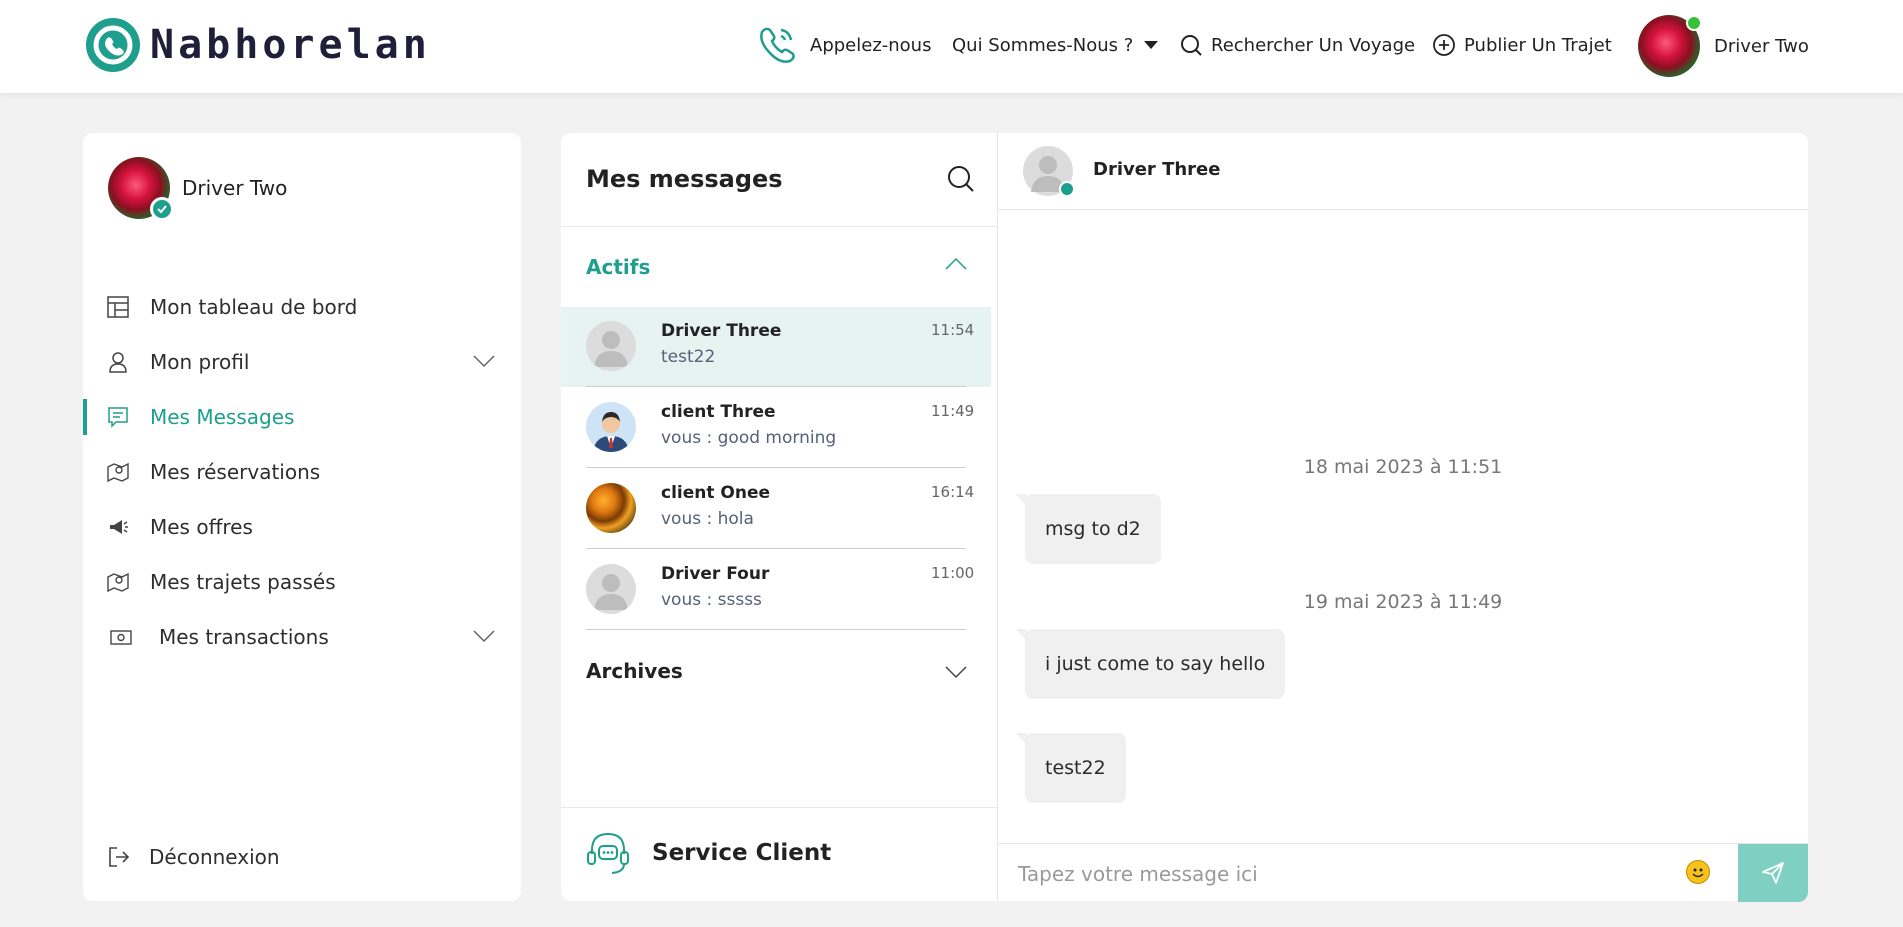  I want to click on sidebar-item-label: Mon tableau de bord, so click(254, 307).